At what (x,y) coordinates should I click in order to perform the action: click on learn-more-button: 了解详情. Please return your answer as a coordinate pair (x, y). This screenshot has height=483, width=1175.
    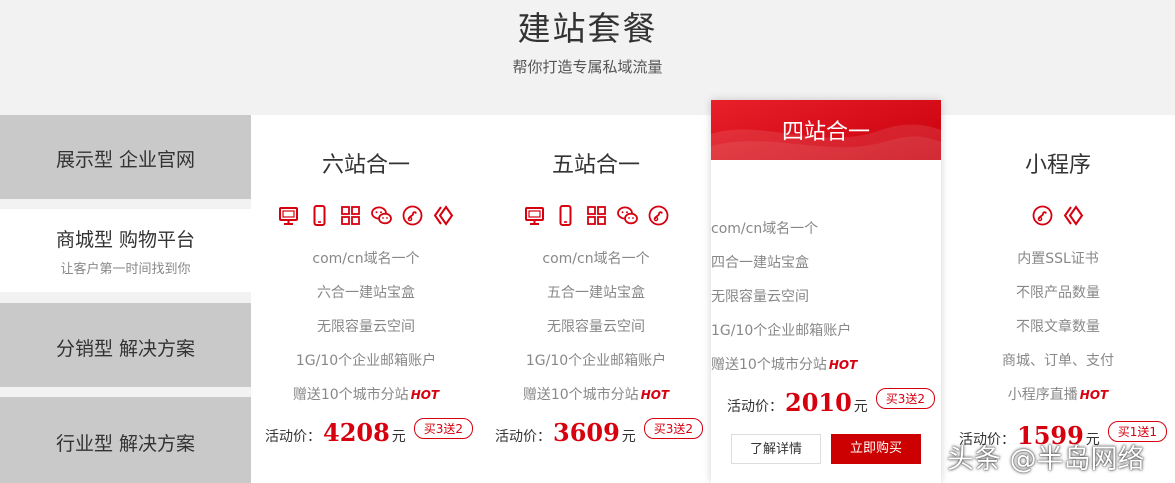
    Looking at the image, I should click on (776, 449).